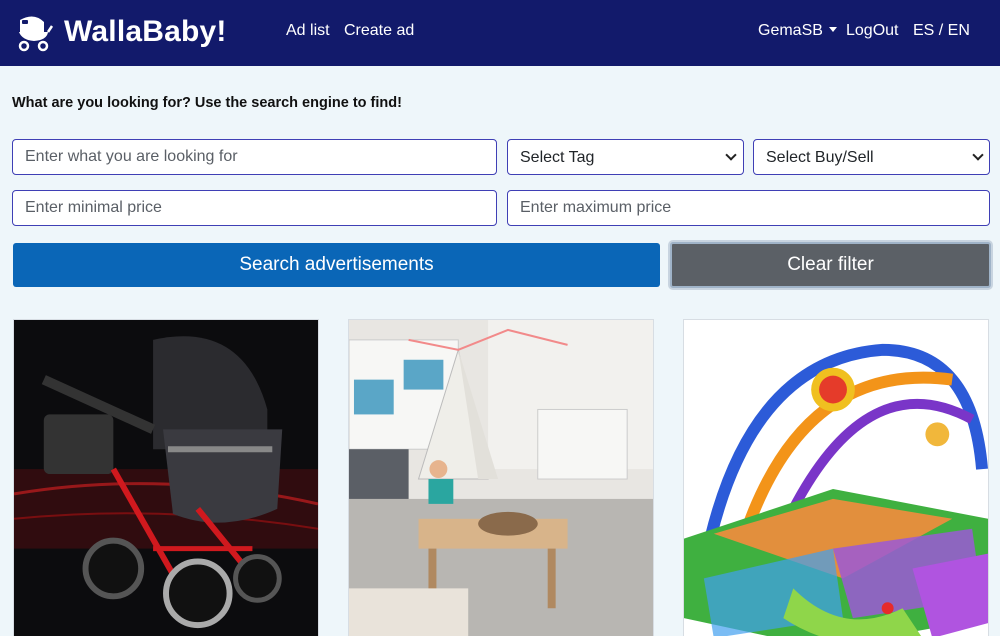 This screenshot has height=636, width=1000. I want to click on caret-down-icon, so click(832, 29).